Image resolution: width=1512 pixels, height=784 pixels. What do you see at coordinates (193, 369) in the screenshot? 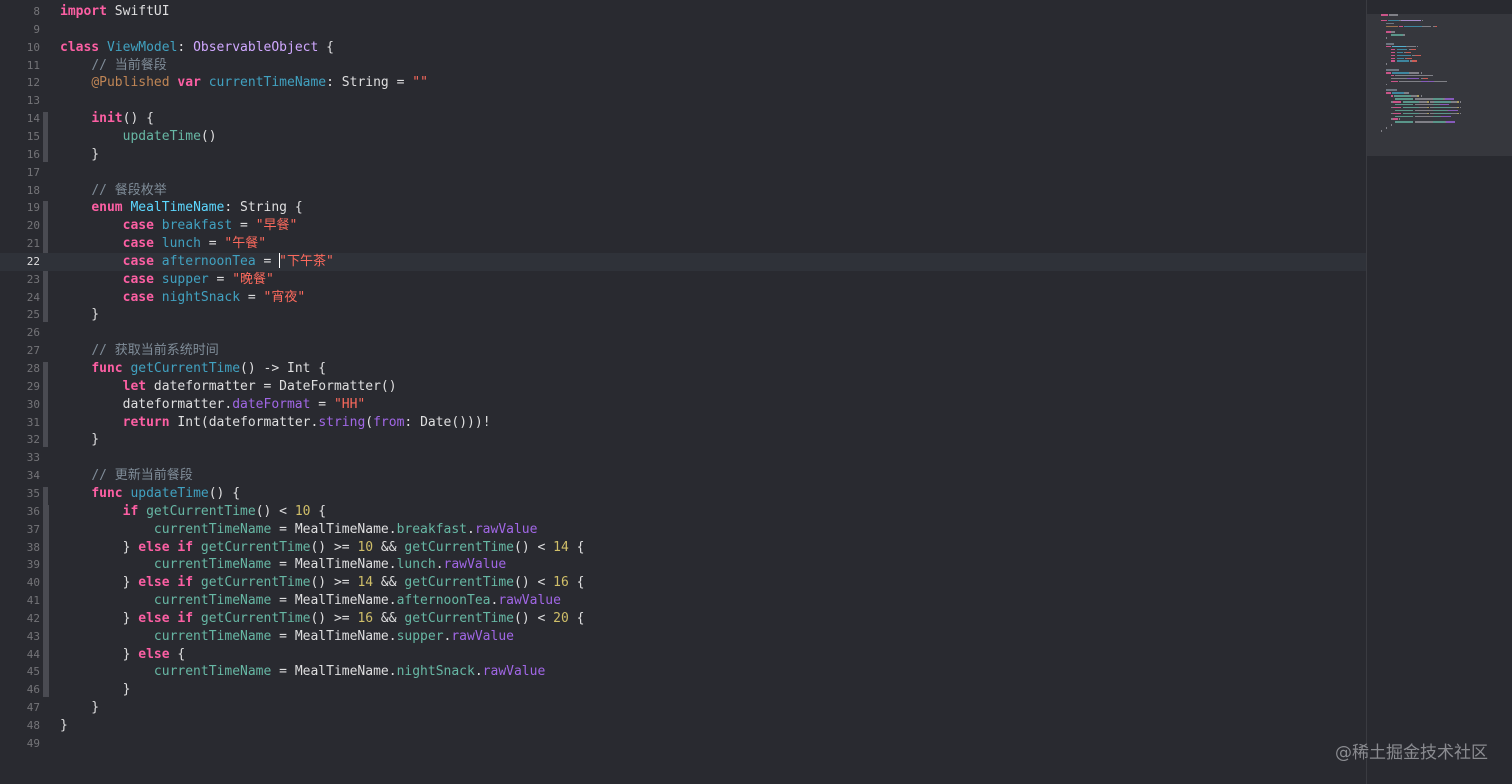
I see `code-text: func getCurrentTime() -> Int {` at bounding box center [193, 369].